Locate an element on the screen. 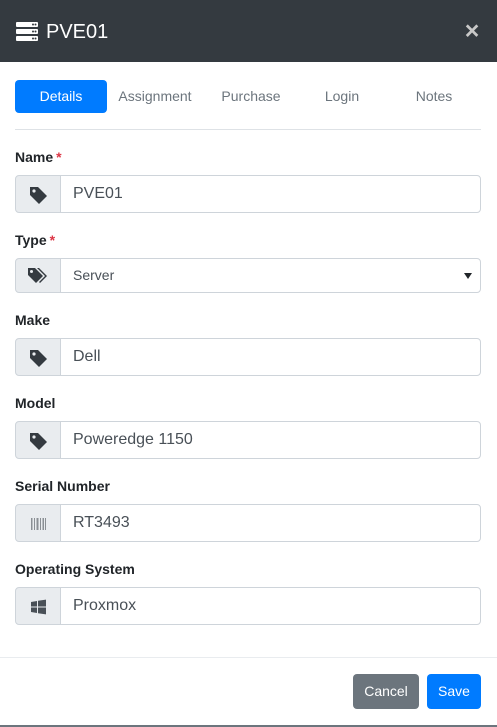  cancel-button: Cancel is located at coordinates (386, 691).